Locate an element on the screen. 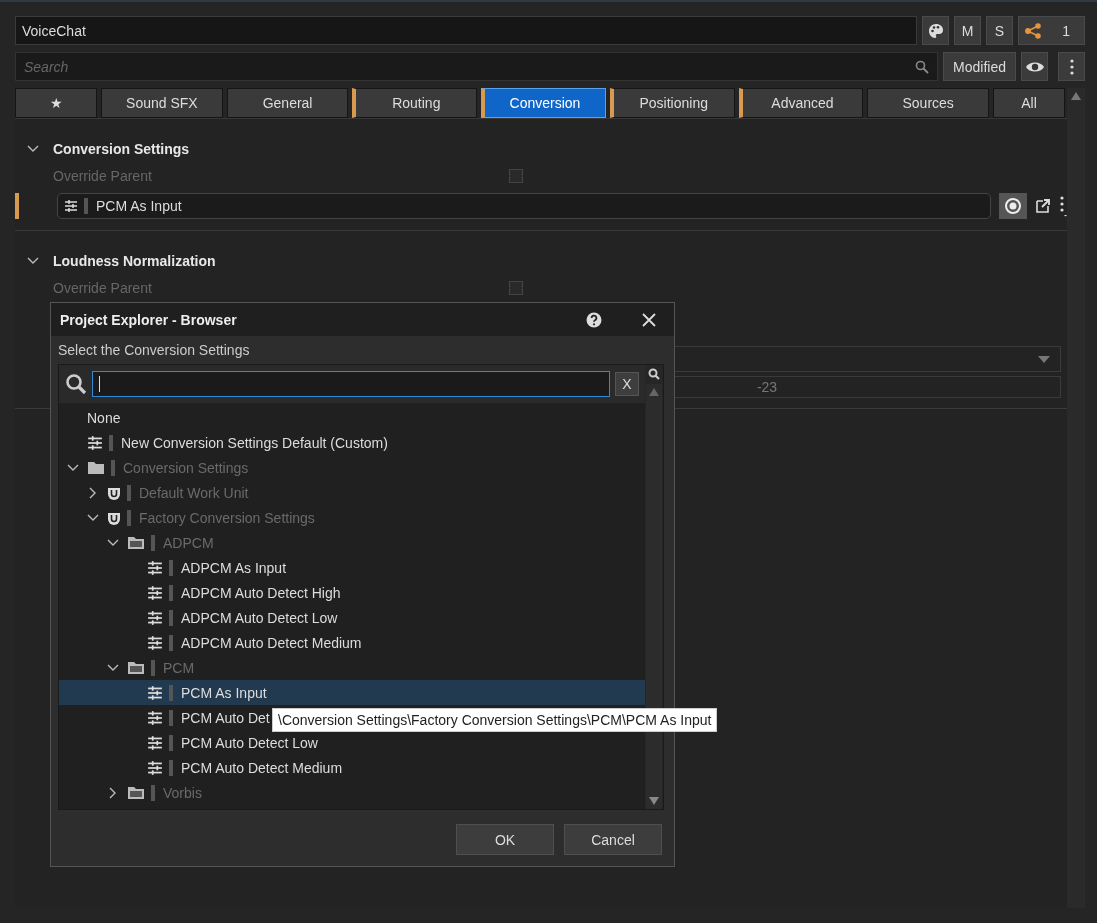 Image resolution: width=1097 pixels, height=923 pixels. tree-item-label: ADPCM is located at coordinates (188, 542).